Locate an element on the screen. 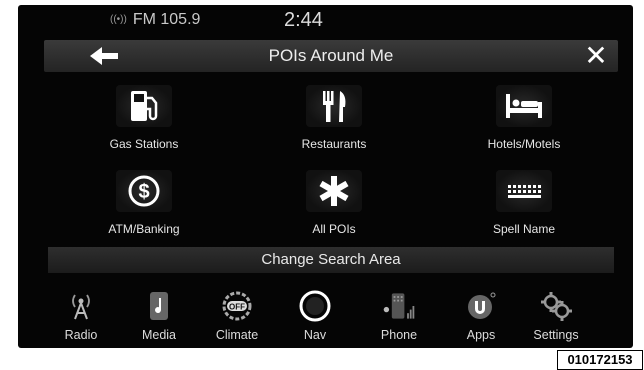  figure-code: 010172153 is located at coordinates (600, 360).